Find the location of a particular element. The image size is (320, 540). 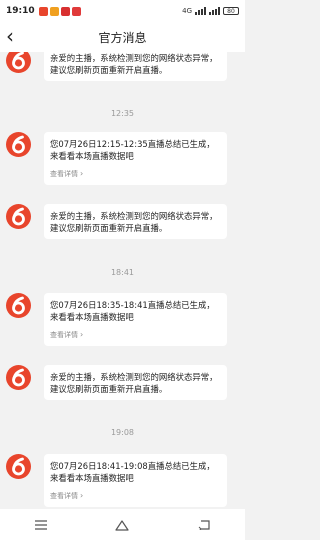

message-text: 您07月26日18:35-18:41直播总结已生成，来看看本场直播数据吧 is located at coordinates (132, 311).